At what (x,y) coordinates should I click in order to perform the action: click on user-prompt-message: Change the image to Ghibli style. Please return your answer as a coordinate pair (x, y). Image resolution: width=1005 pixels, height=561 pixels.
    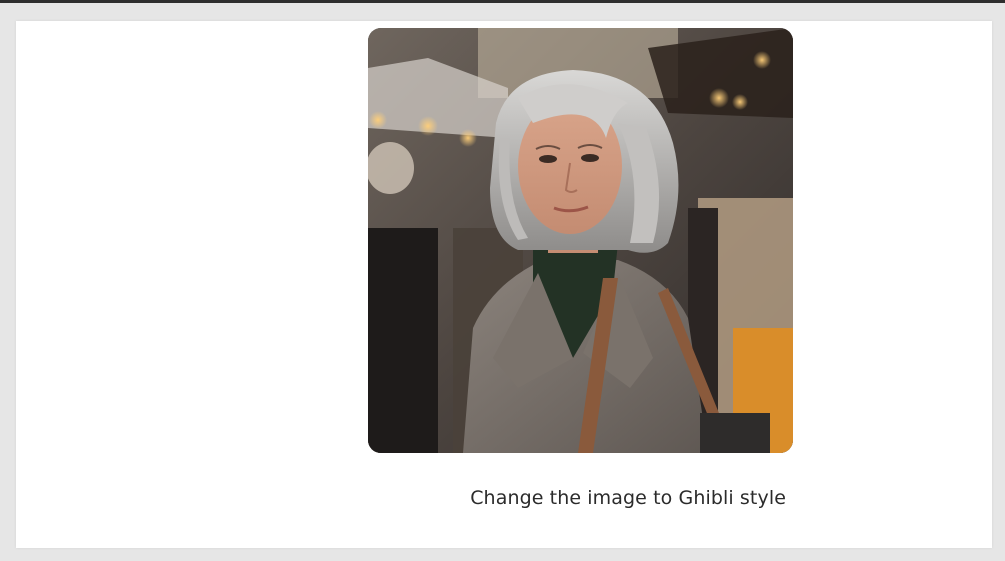
    Looking at the image, I should click on (628, 498).